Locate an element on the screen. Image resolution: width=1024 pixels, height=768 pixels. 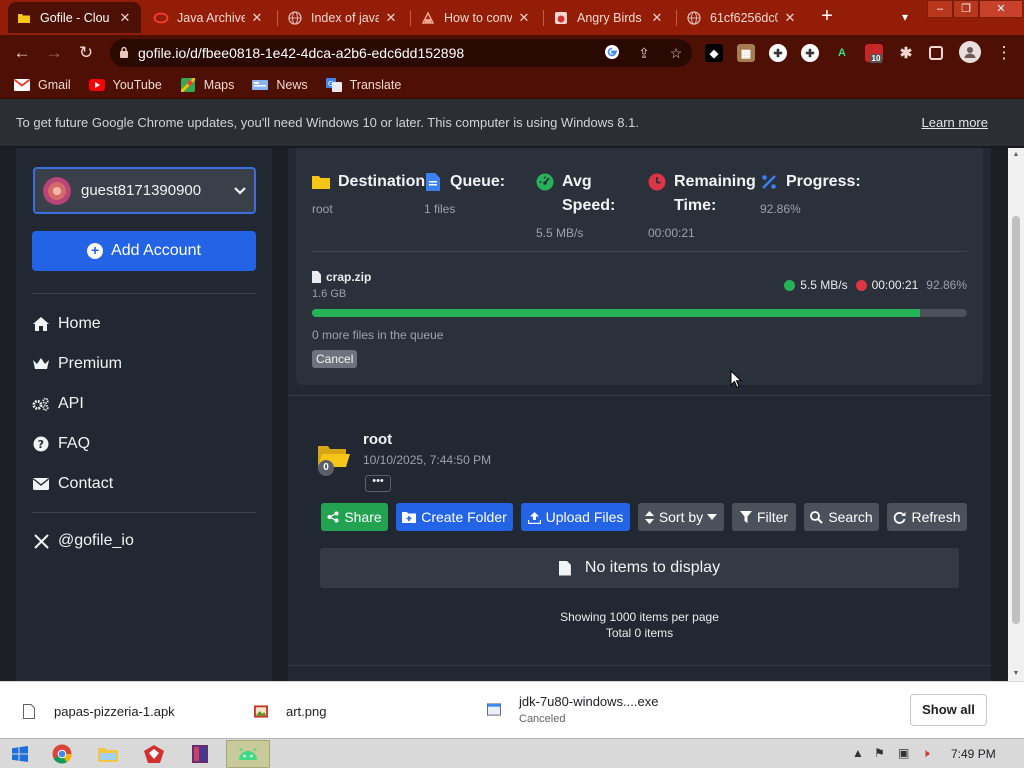
gmail-icon is located at coordinates (22, 85).